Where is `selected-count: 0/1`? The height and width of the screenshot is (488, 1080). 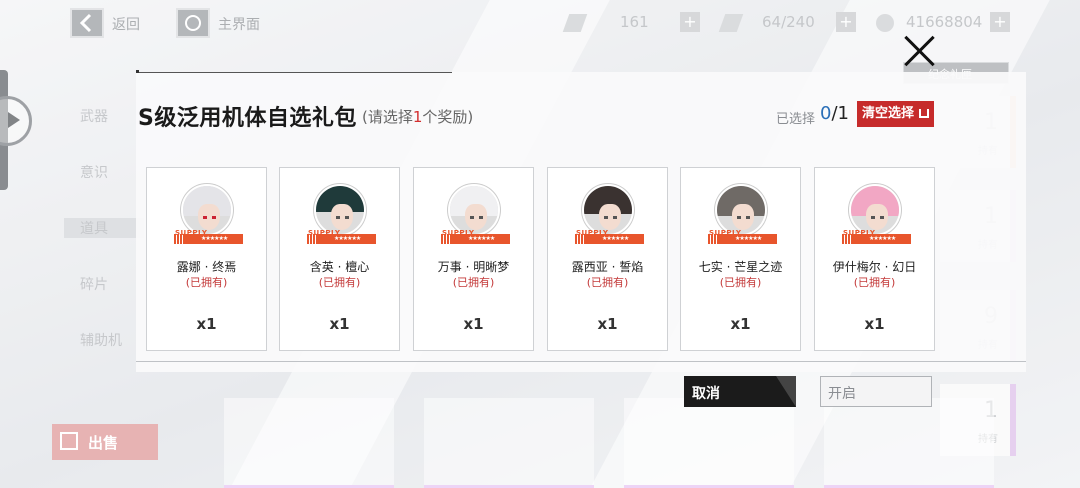 selected-count: 0/1 is located at coordinates (834, 113).